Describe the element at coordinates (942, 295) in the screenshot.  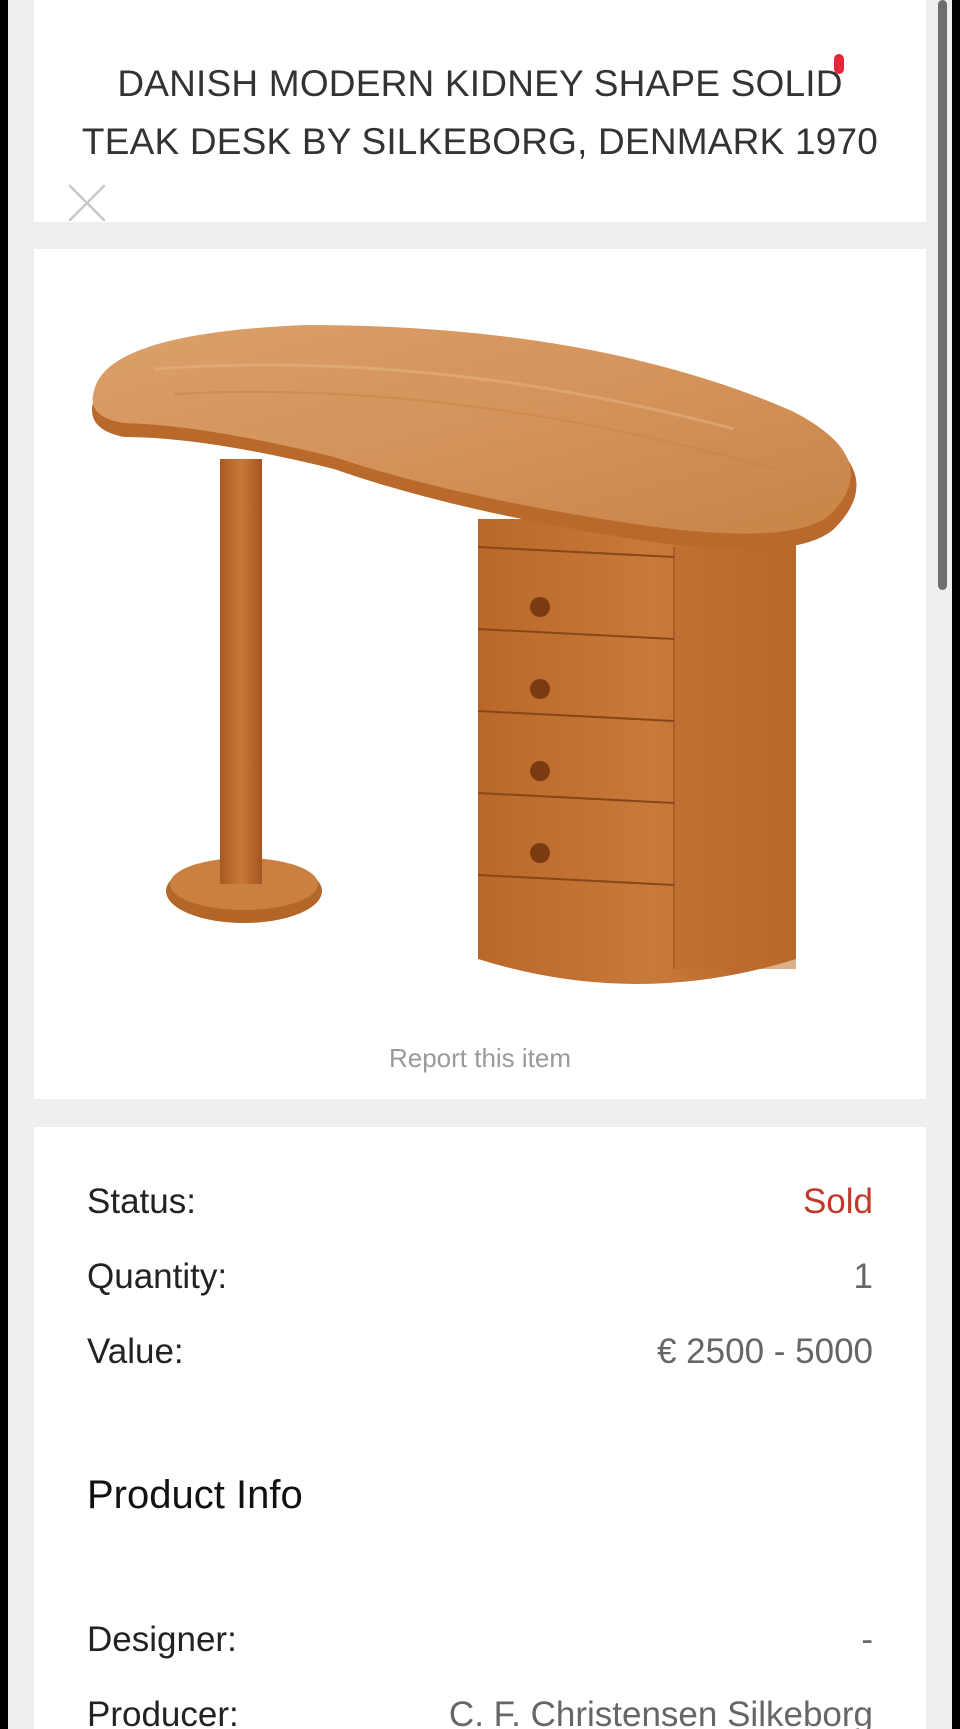
I see `scrollbar-thumb` at that location.